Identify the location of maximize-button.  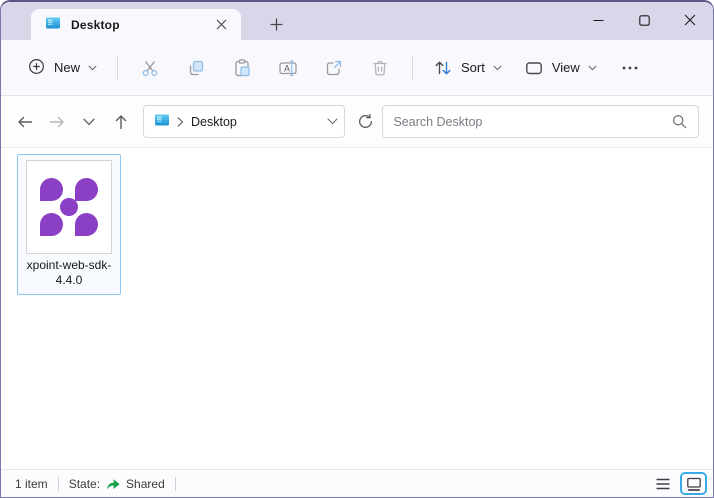
(644, 20).